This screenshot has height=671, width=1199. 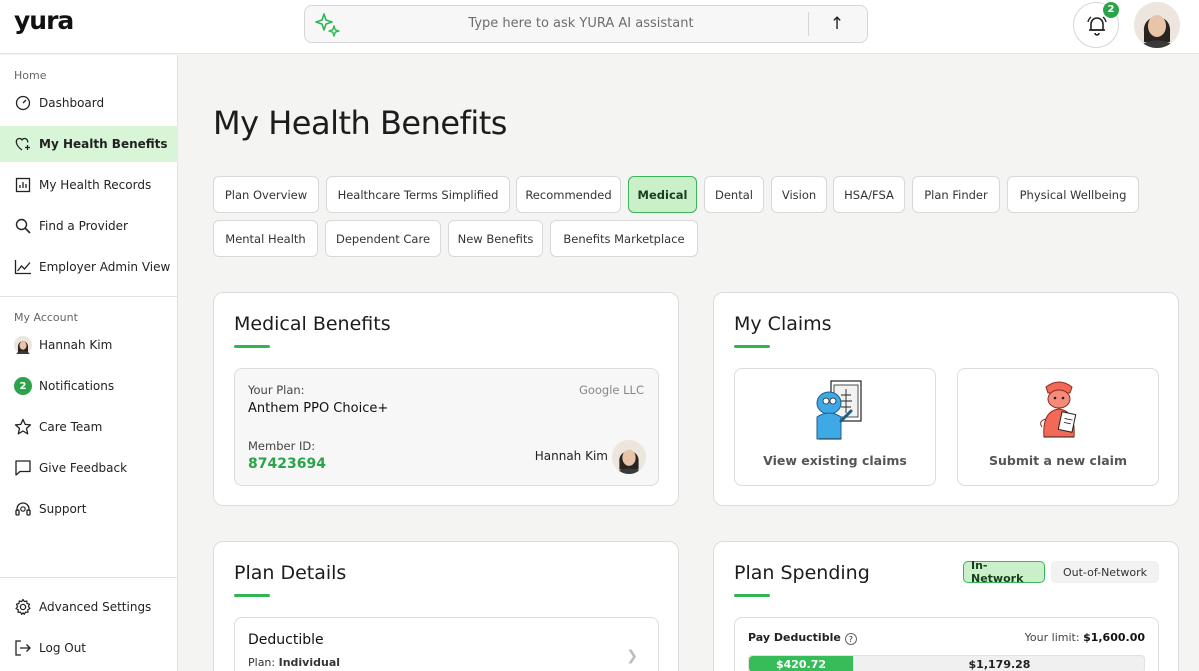 What do you see at coordinates (1097, 26) in the screenshot?
I see `bell-icon` at bounding box center [1097, 26].